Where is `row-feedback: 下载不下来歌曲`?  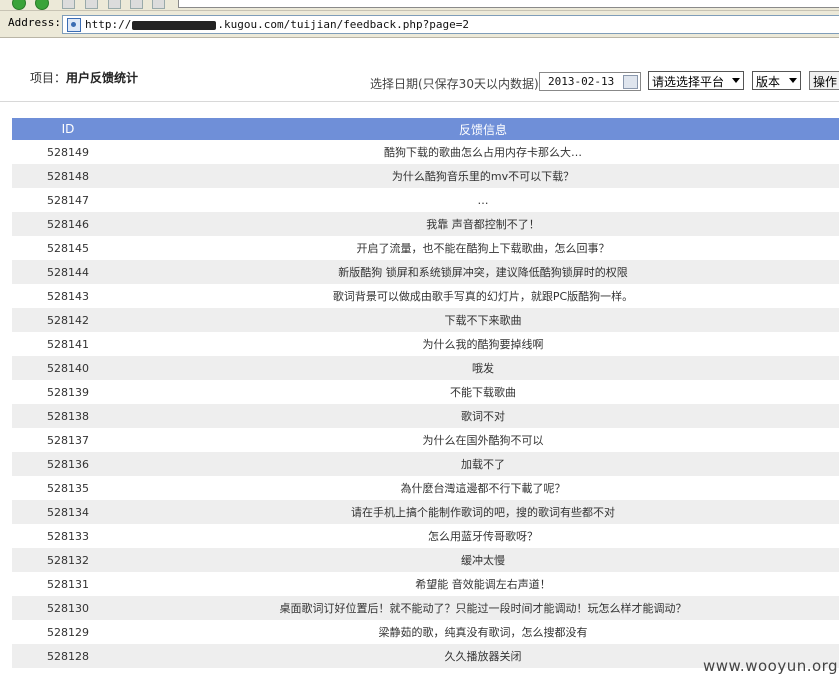 row-feedback: 下载不下来歌曲 is located at coordinates (481, 320).